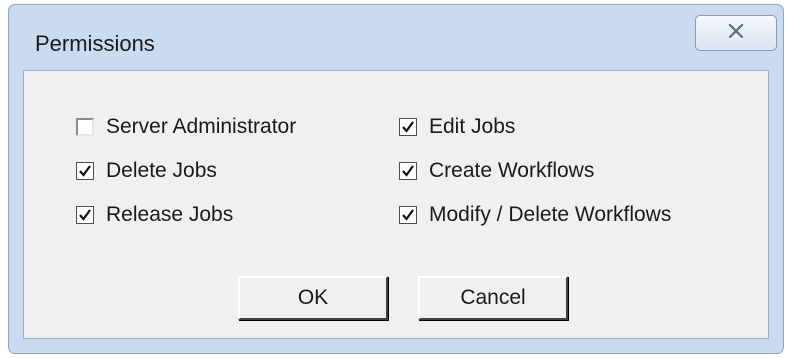  I want to click on ok-button: OK, so click(313, 298).